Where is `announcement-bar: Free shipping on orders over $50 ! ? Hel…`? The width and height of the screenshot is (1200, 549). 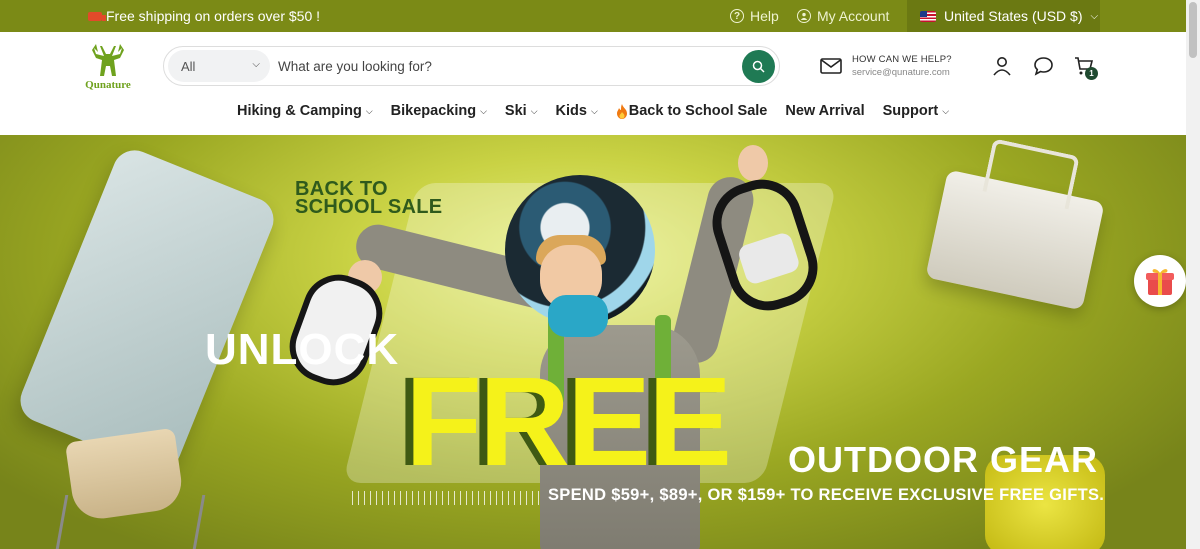 announcement-bar: Free shipping on orders over $50 ! ? Hel… is located at coordinates (593, 16).